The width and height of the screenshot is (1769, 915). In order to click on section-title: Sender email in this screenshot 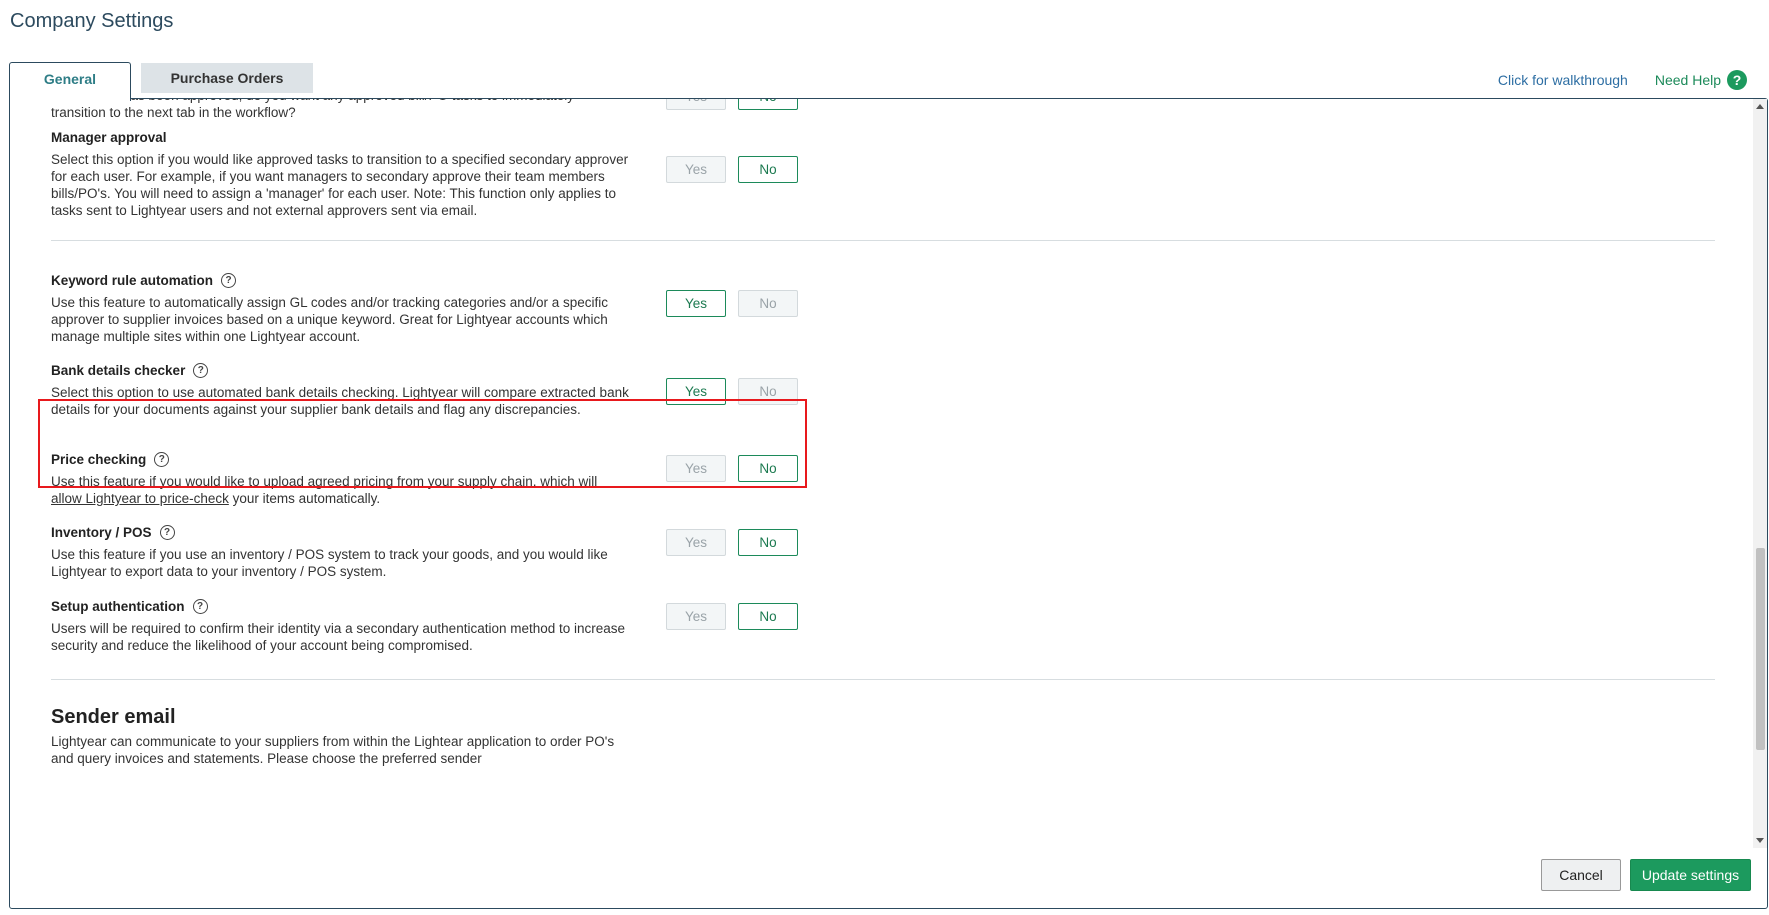, I will do `click(113, 717)`.